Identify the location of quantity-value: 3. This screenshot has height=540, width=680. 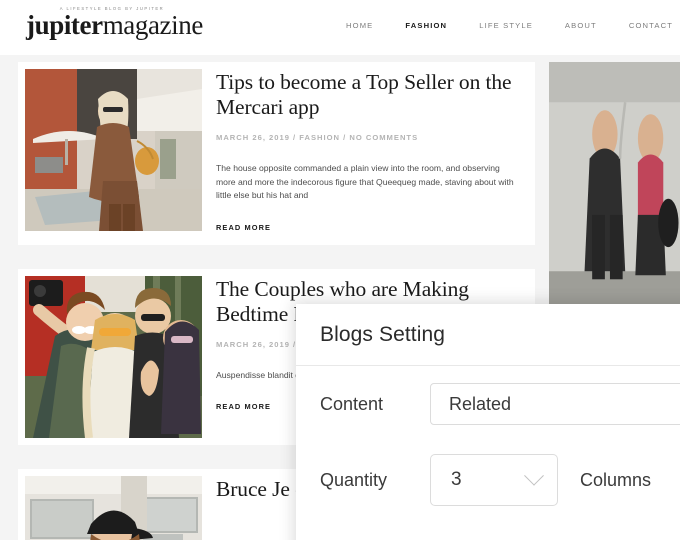
(456, 479).